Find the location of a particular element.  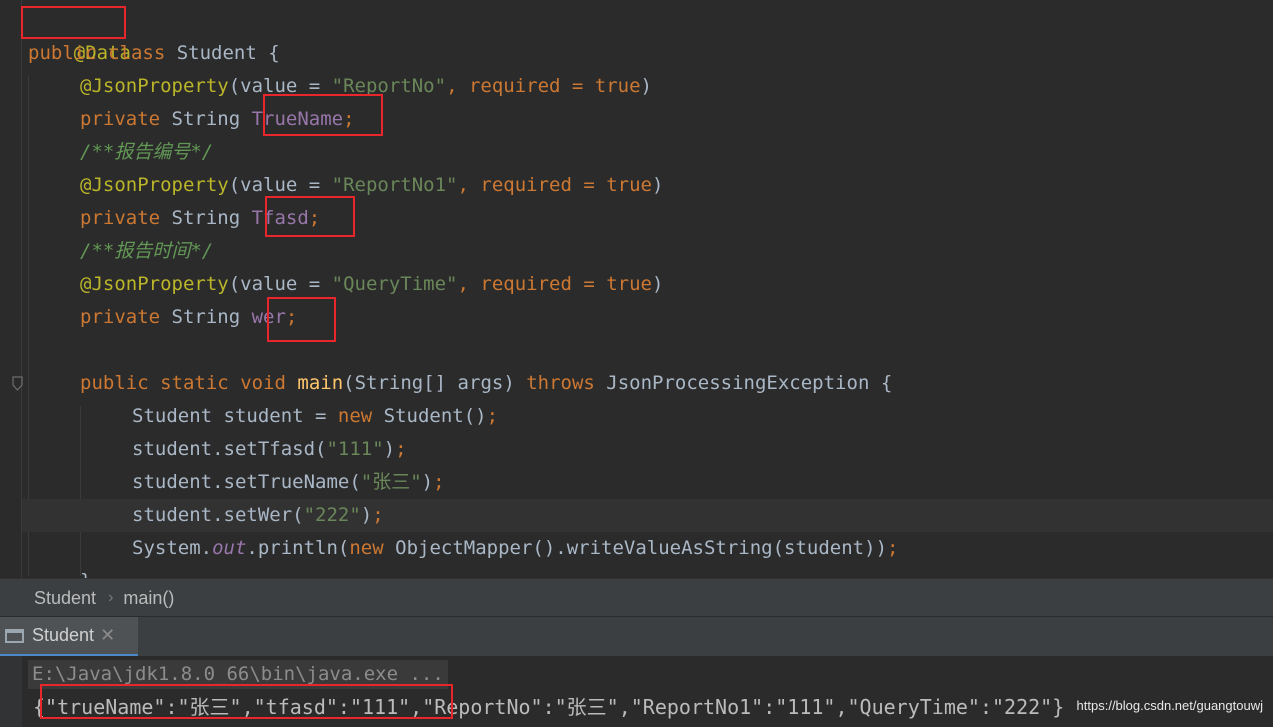

code-line-set-tfasd: student.setTfasd("111"); is located at coordinates (269, 449).